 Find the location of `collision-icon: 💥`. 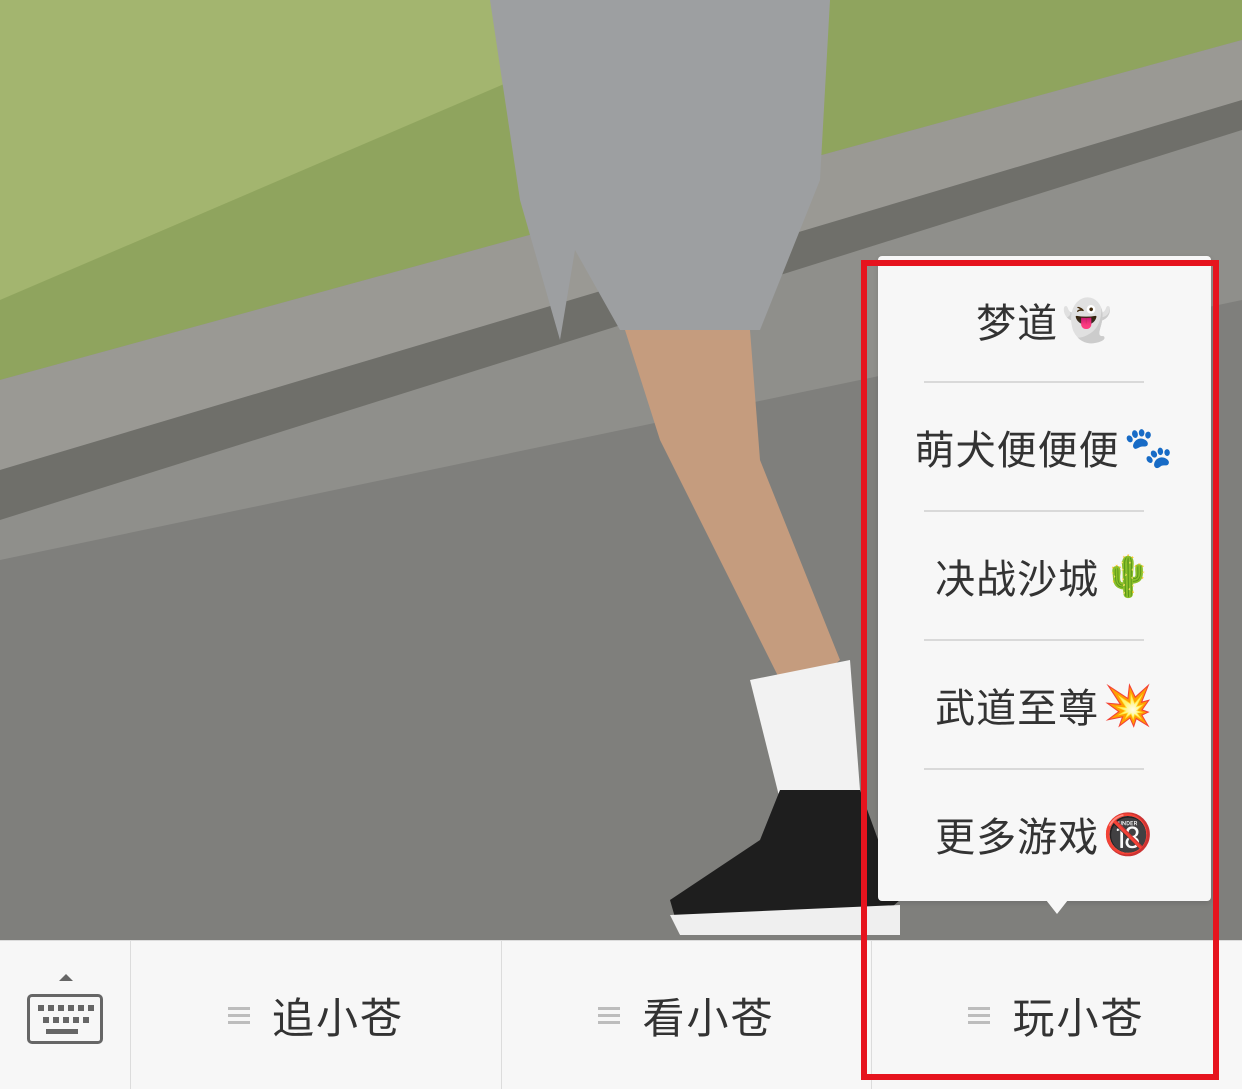

collision-icon: 💥 is located at coordinates (1128, 705).